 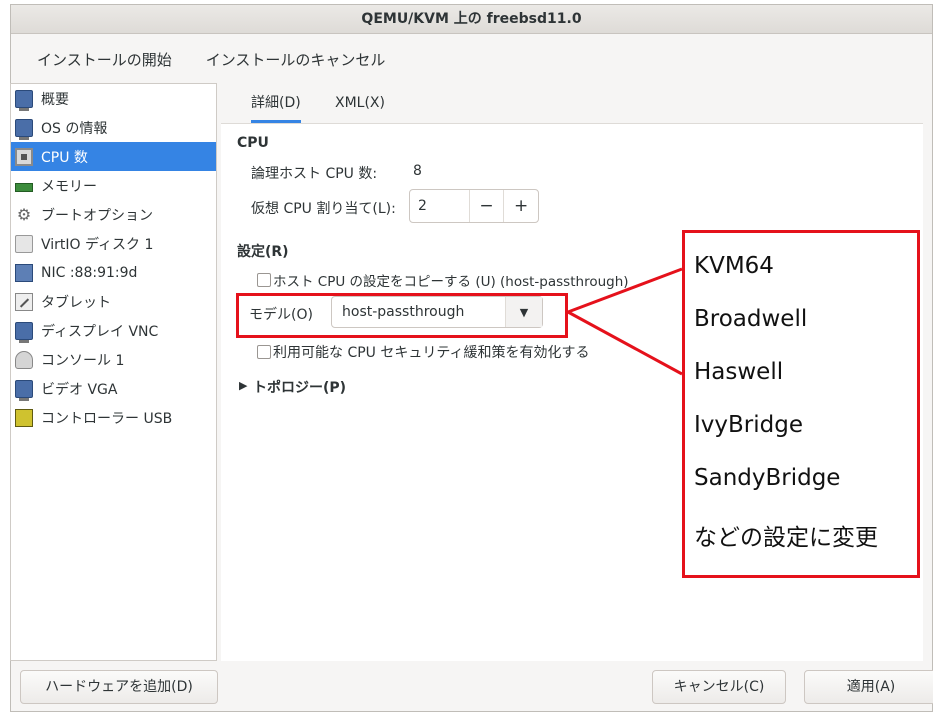 I want to click on sidebar-item-video-vga: ビデオ VGA, so click(x=113, y=388).